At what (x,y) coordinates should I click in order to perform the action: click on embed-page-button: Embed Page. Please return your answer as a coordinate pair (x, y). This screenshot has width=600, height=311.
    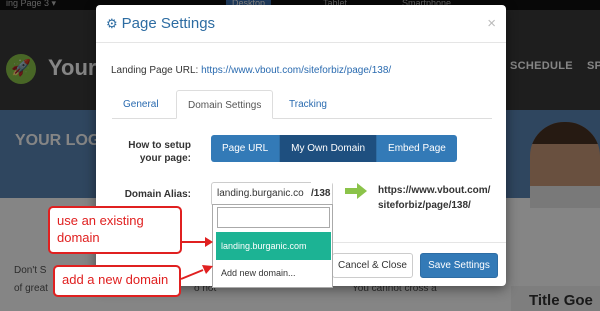
    Looking at the image, I should click on (417, 148).